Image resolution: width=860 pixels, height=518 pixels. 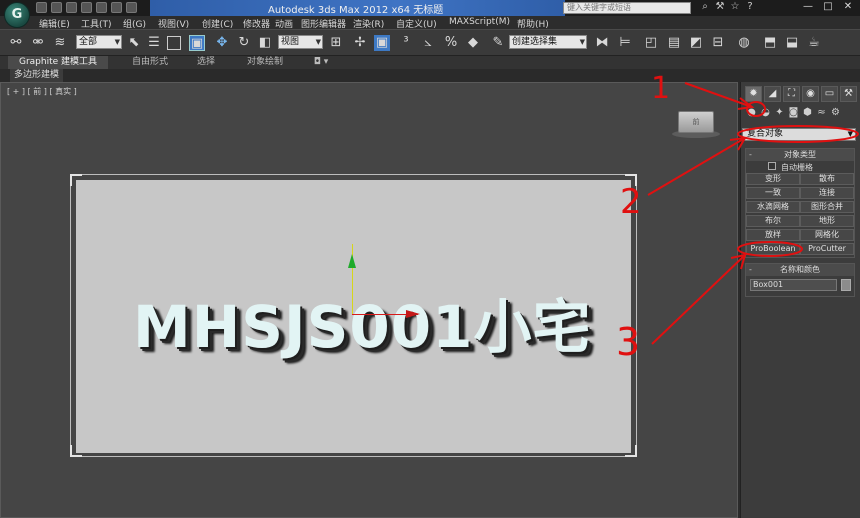 I want to click on select-object-icon: ⬉, so click(x=134, y=43).